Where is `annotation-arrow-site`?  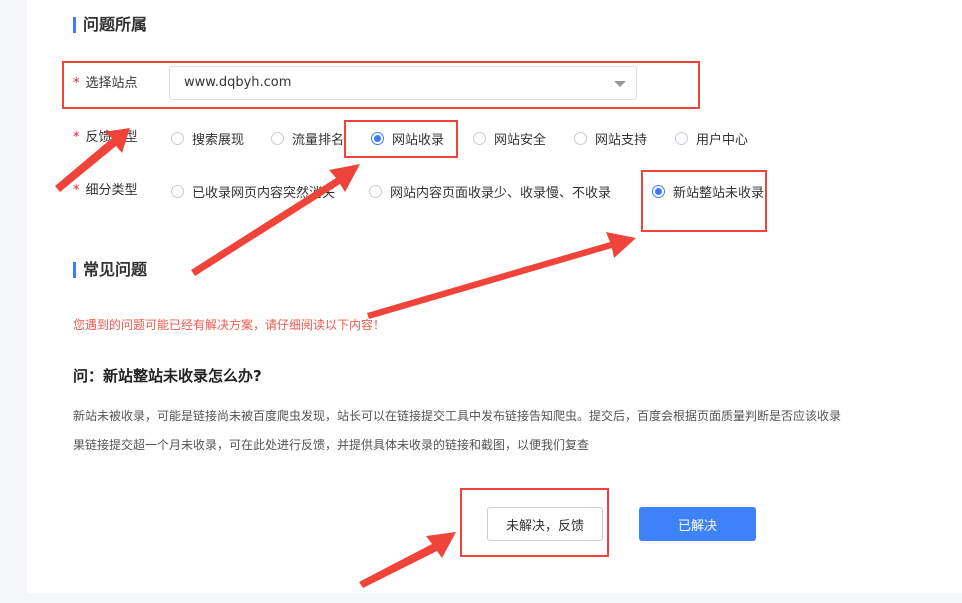 annotation-arrow-site is located at coordinates (92, 160).